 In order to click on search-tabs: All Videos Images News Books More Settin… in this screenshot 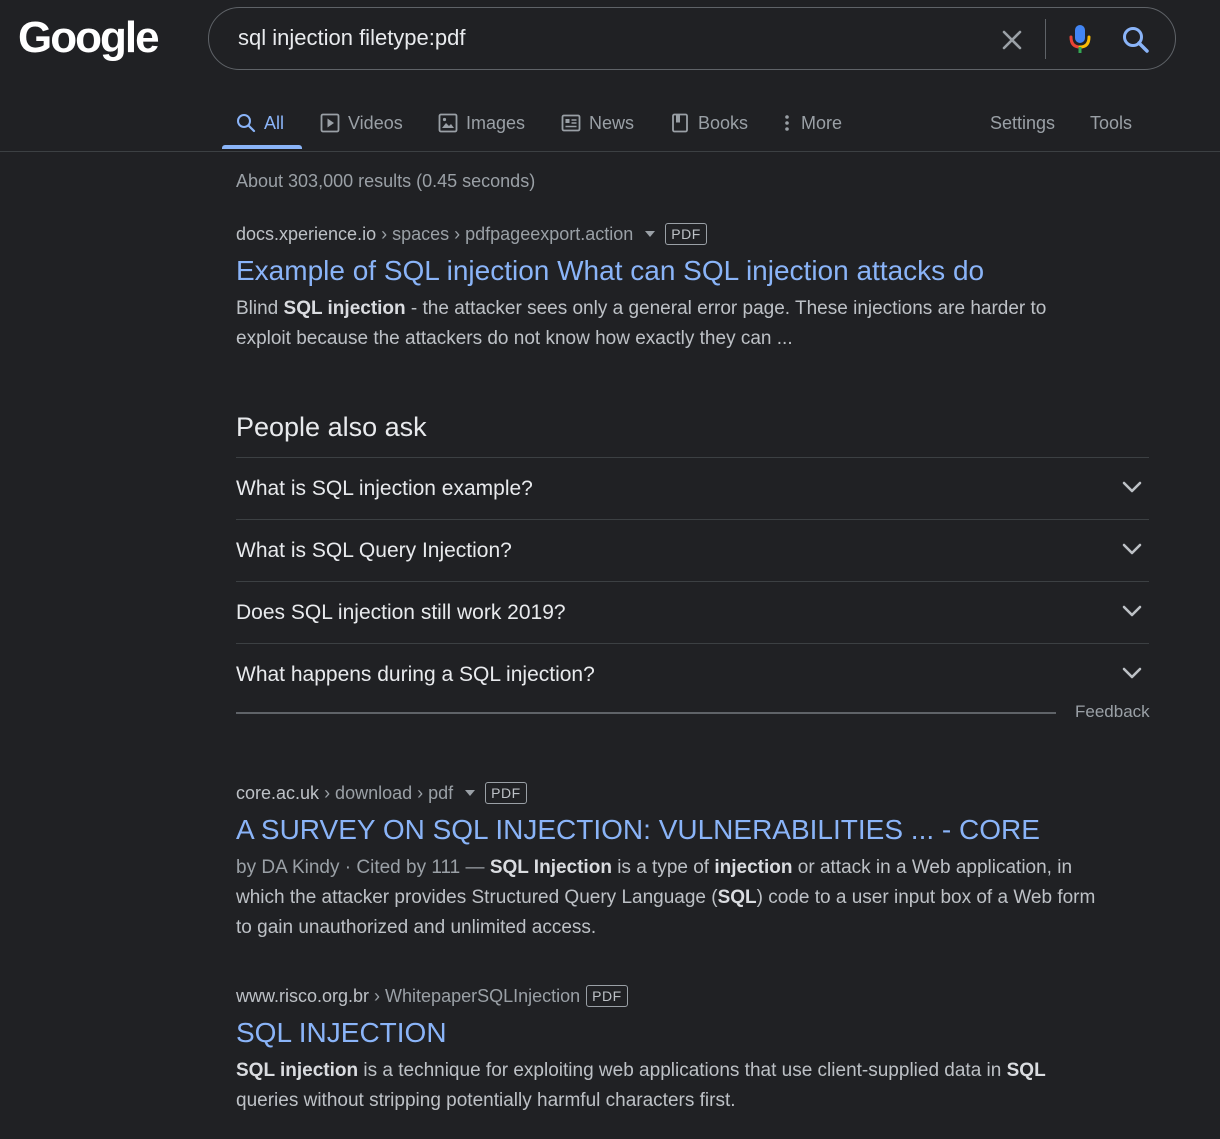, I will do `click(610, 124)`.